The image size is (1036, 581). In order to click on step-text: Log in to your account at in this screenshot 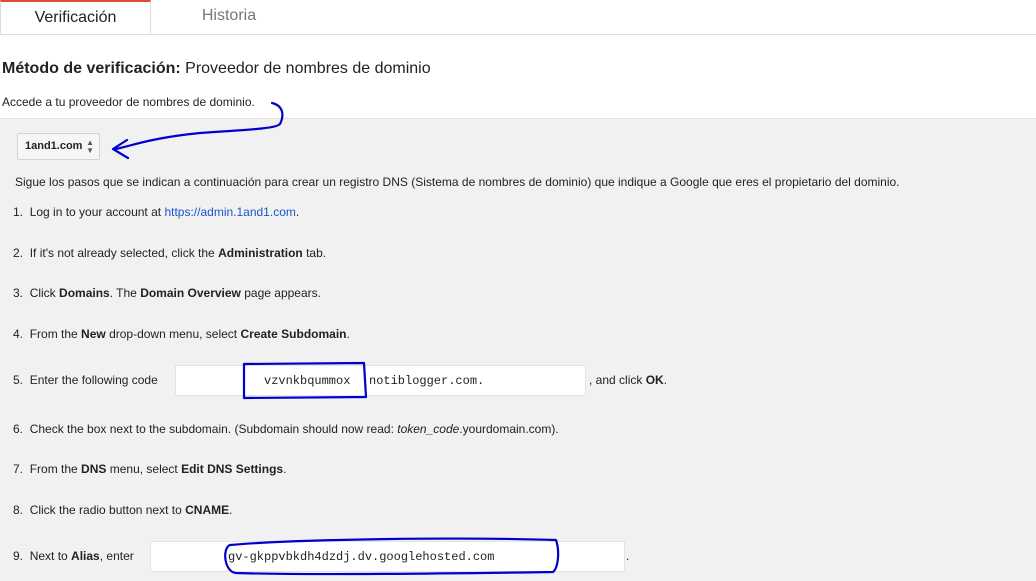, I will do `click(97, 212)`.